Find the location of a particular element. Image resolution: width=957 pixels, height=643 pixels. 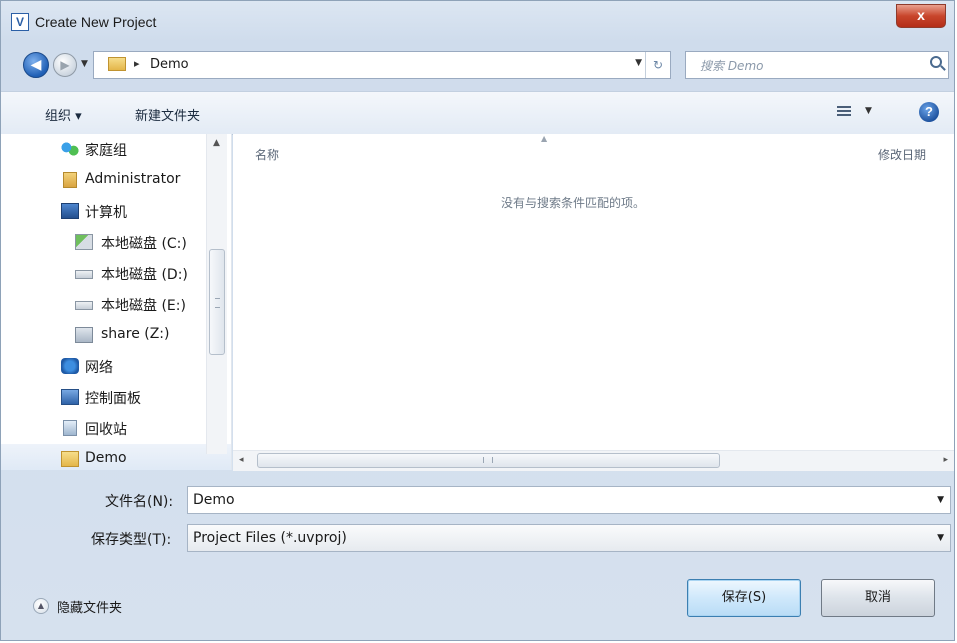

back-button: ◀ is located at coordinates (36, 65).